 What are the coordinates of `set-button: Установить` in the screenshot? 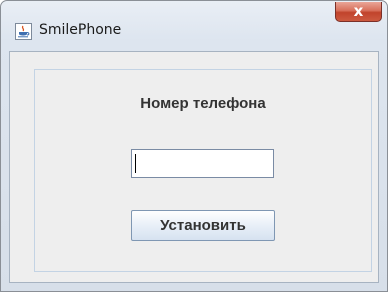 It's located at (203, 225).